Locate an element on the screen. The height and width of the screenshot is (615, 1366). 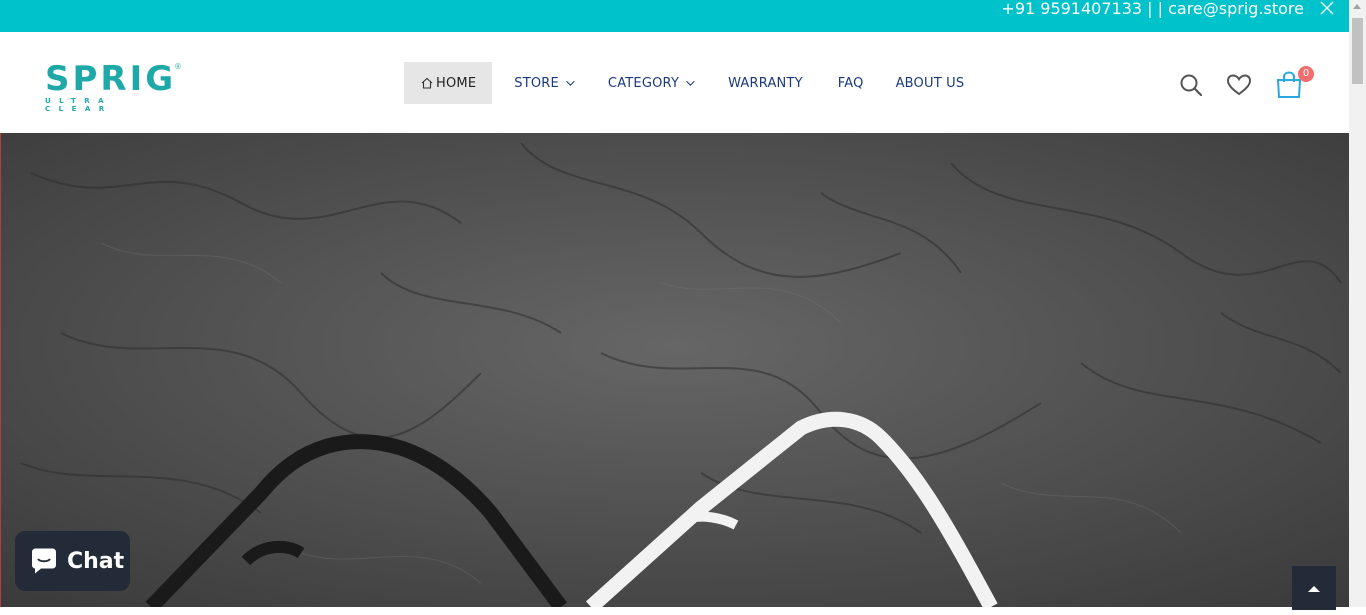
sprig-logo: SPRIG ULTRA CLEAR ® is located at coordinates (115, 86).